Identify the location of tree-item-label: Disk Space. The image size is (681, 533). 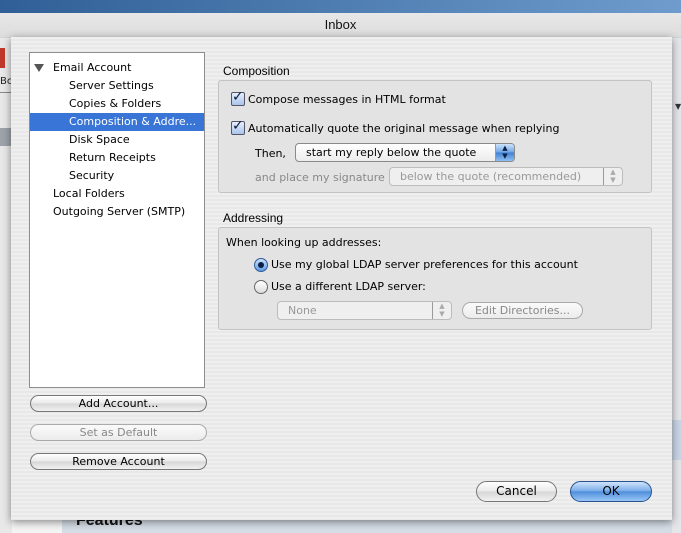
(99, 139).